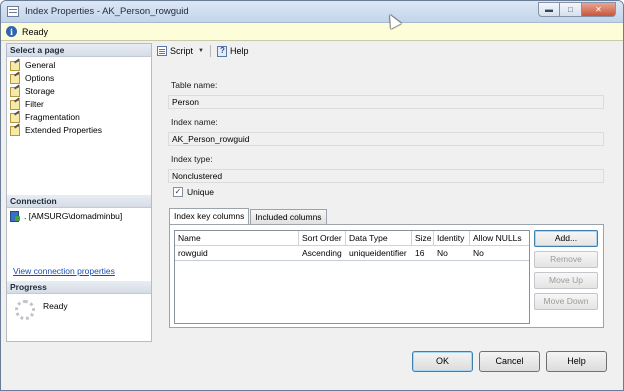 Image resolution: width=624 pixels, height=391 pixels. I want to click on page-item-extended-properties: Extended Properties, so click(79, 129).